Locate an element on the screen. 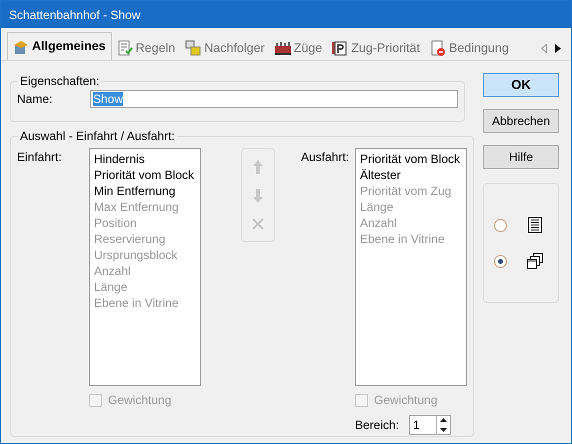  field-label: Bereich: is located at coordinates (377, 425).